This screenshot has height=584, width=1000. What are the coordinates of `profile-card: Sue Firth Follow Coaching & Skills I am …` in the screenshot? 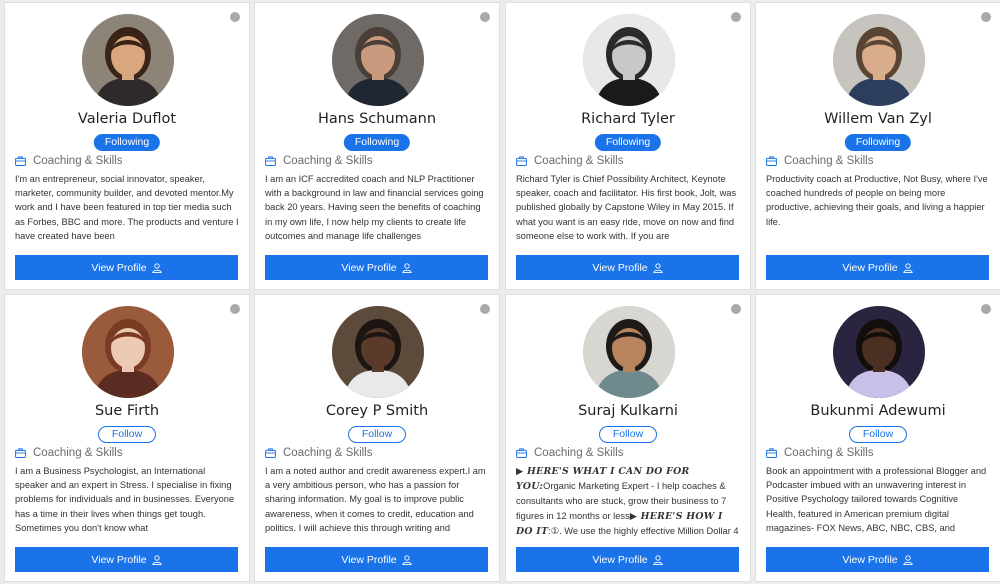 It's located at (127, 438).